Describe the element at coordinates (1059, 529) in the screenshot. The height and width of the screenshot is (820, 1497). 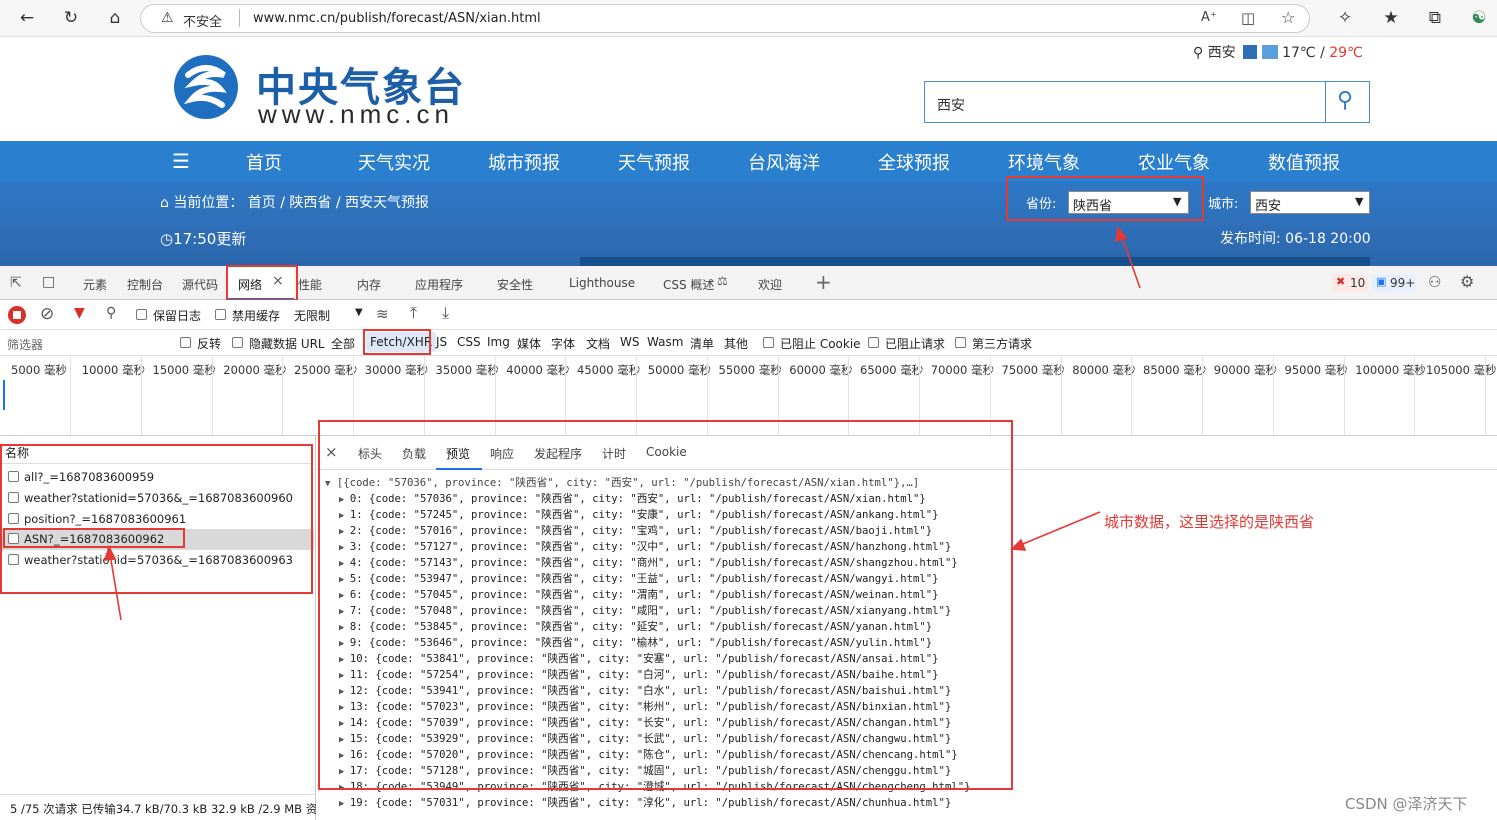
I see `arrow-to-preview` at that location.